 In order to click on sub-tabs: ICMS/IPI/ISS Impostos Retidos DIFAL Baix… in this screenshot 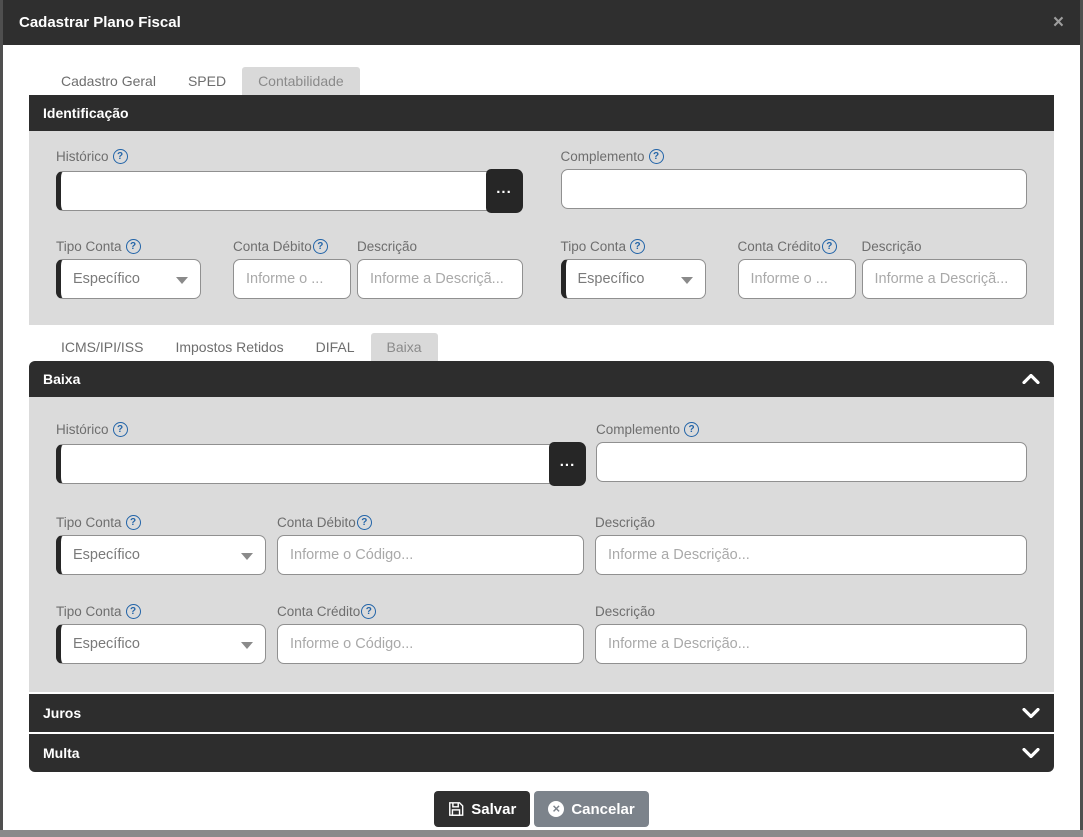, I will do `click(549, 347)`.